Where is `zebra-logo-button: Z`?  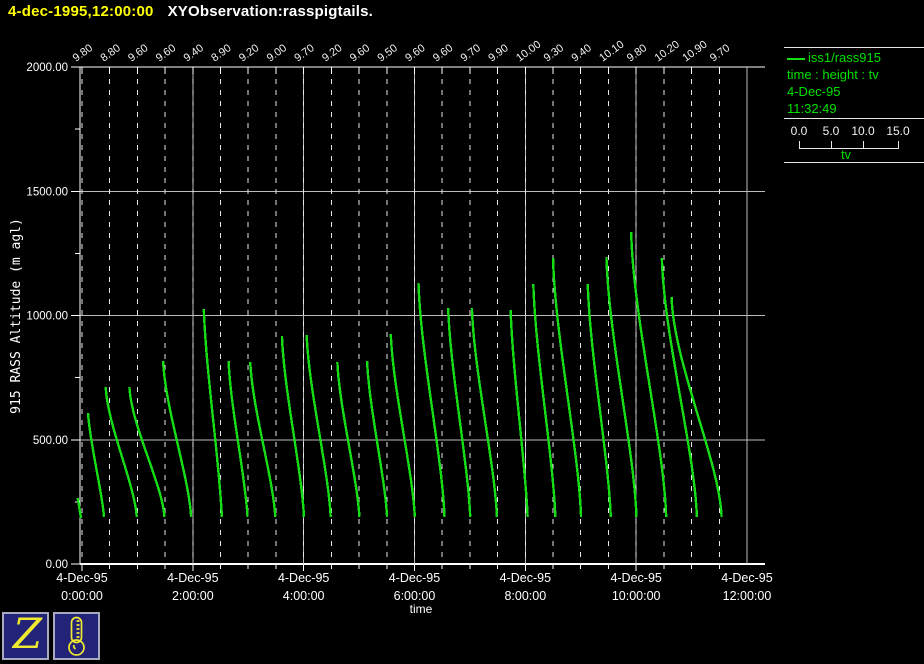
zebra-logo-button: Z is located at coordinates (25, 634).